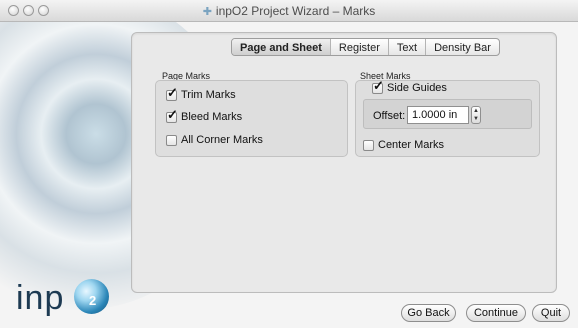  What do you see at coordinates (40, 298) in the screenshot?
I see `logo-text: inp` at bounding box center [40, 298].